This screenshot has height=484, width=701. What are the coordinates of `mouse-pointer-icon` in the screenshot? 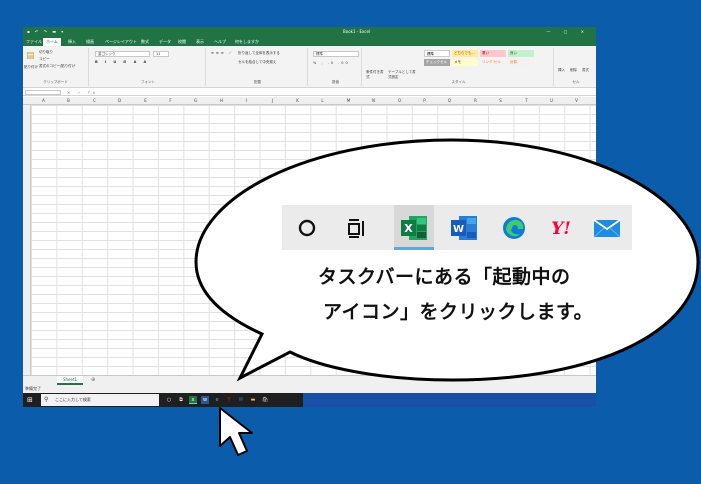 It's located at (236, 431).